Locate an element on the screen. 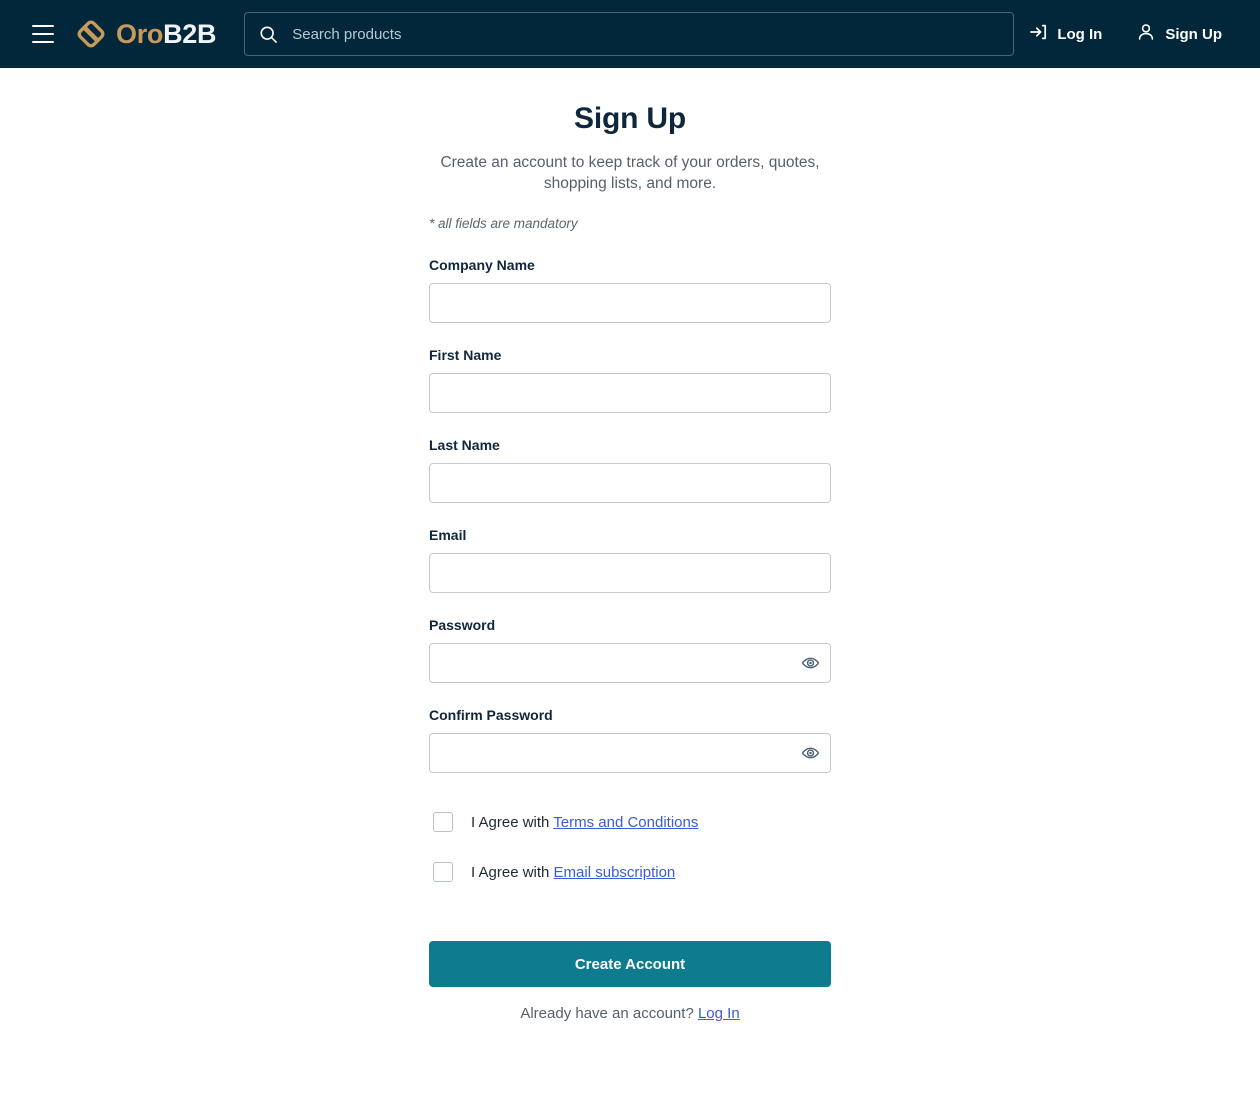 The height and width of the screenshot is (1116, 1260). last-name-input is located at coordinates (630, 483).